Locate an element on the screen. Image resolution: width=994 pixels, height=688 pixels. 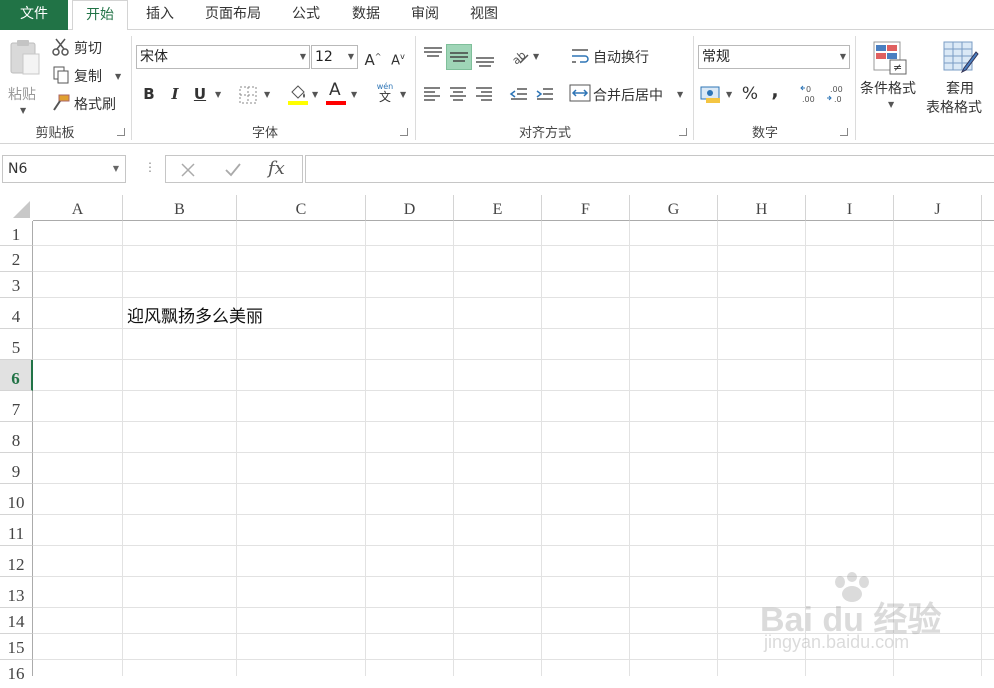
align-middle-button is located at coordinates (459, 57).